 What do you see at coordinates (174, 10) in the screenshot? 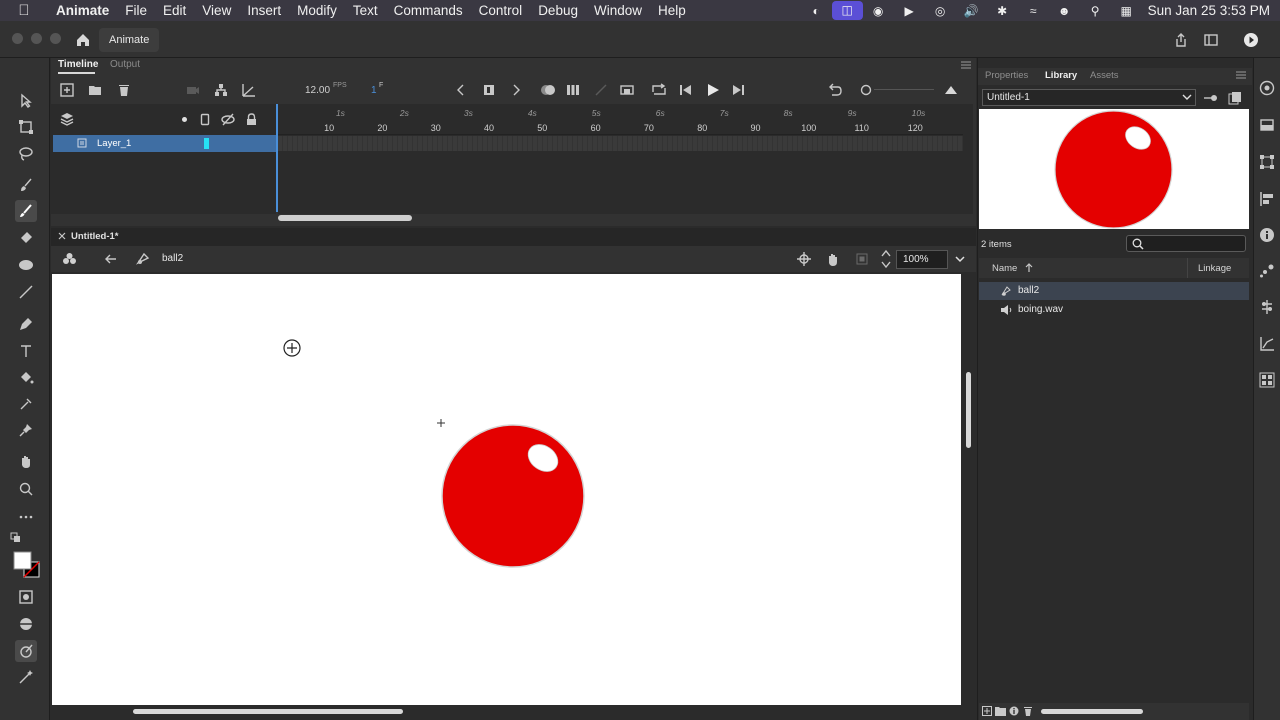
I see `menu-edit: Edit` at bounding box center [174, 10].